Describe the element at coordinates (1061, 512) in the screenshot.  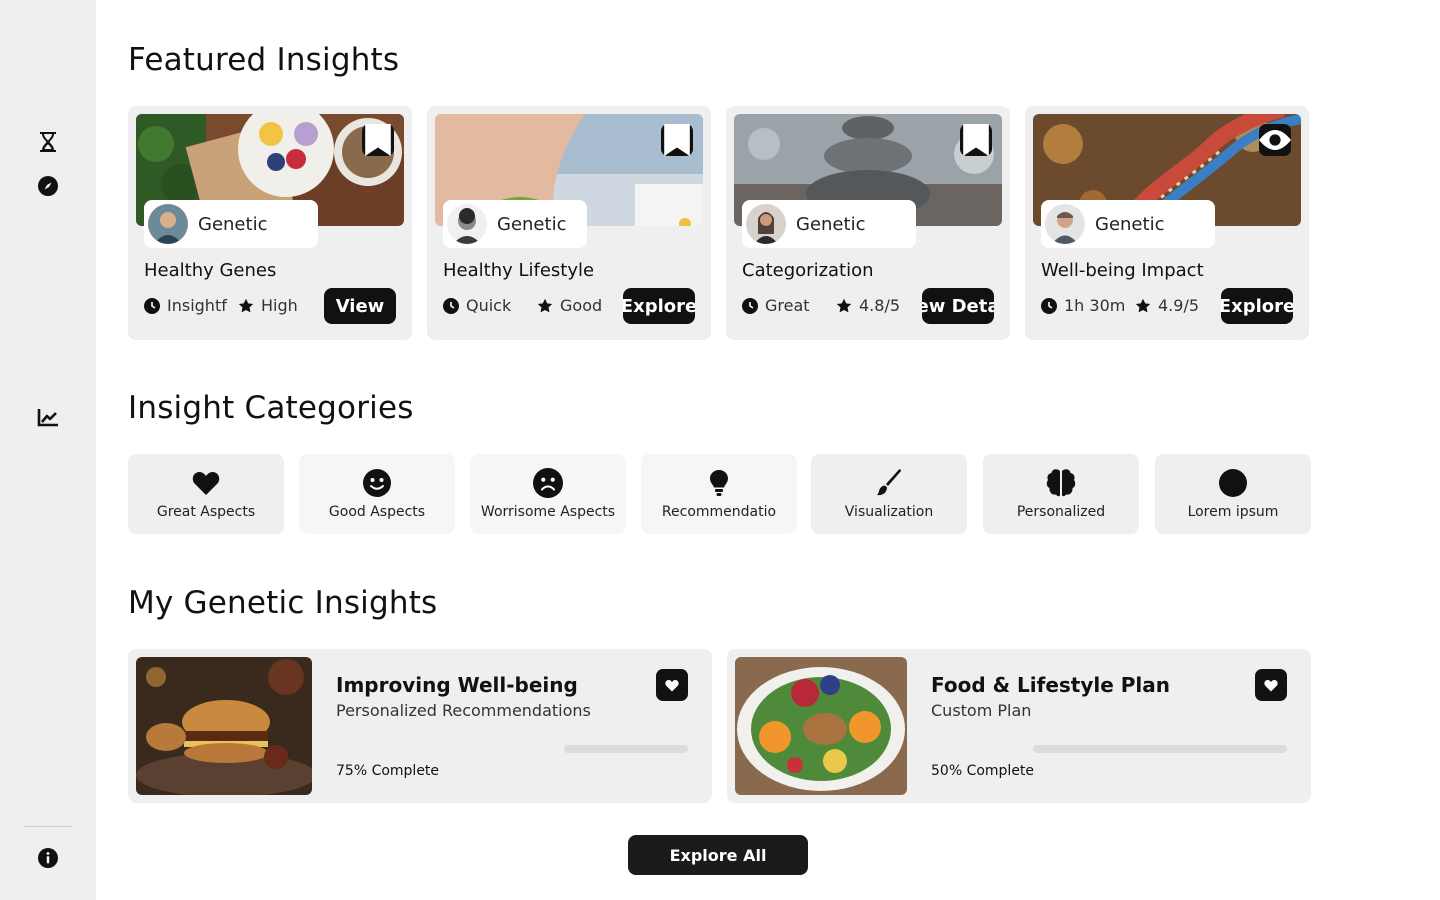
I see `category-label: Personalized` at that location.